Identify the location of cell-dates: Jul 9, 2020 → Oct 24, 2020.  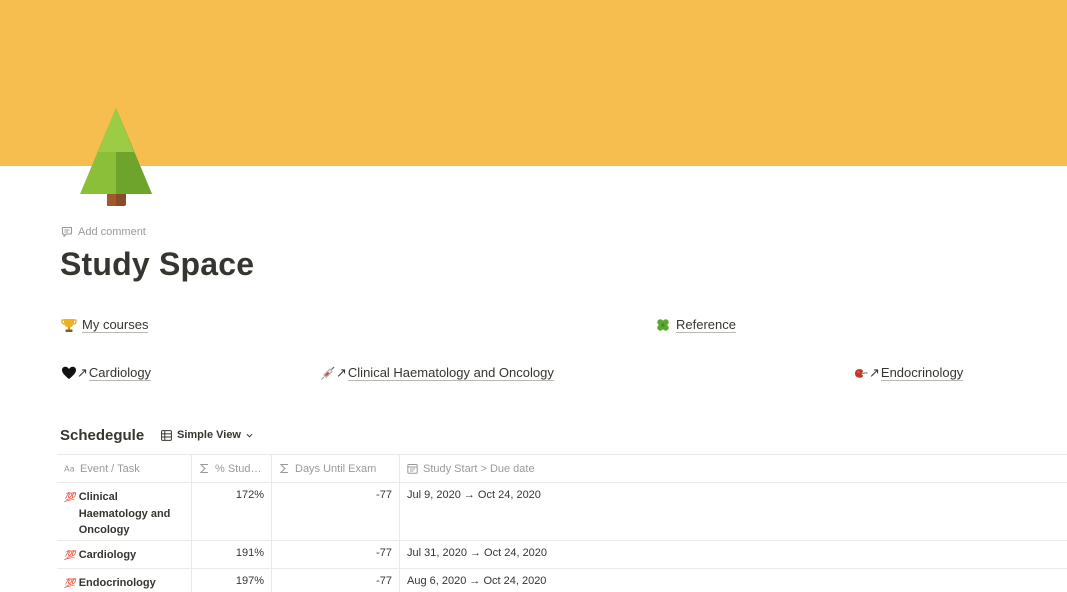
(733, 511).